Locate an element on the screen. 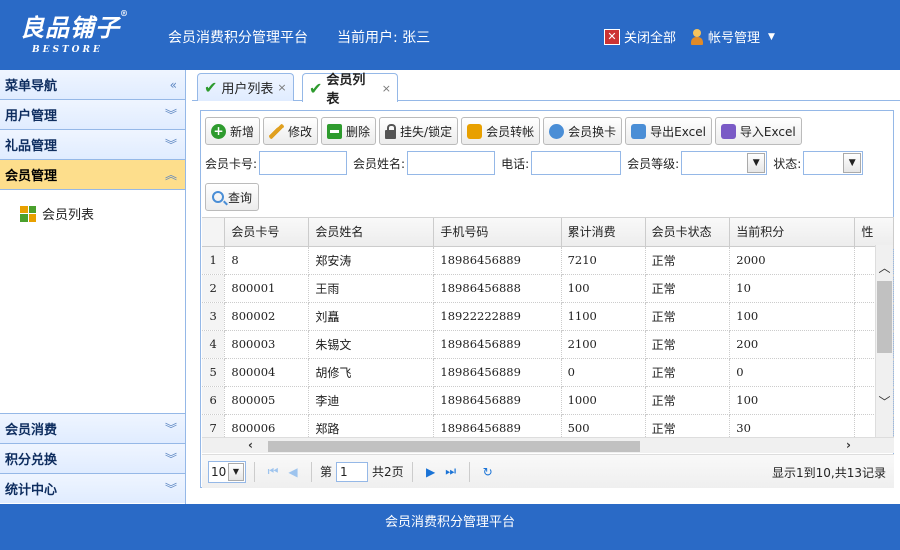 The image size is (900, 550). card-no-input is located at coordinates (303, 163).